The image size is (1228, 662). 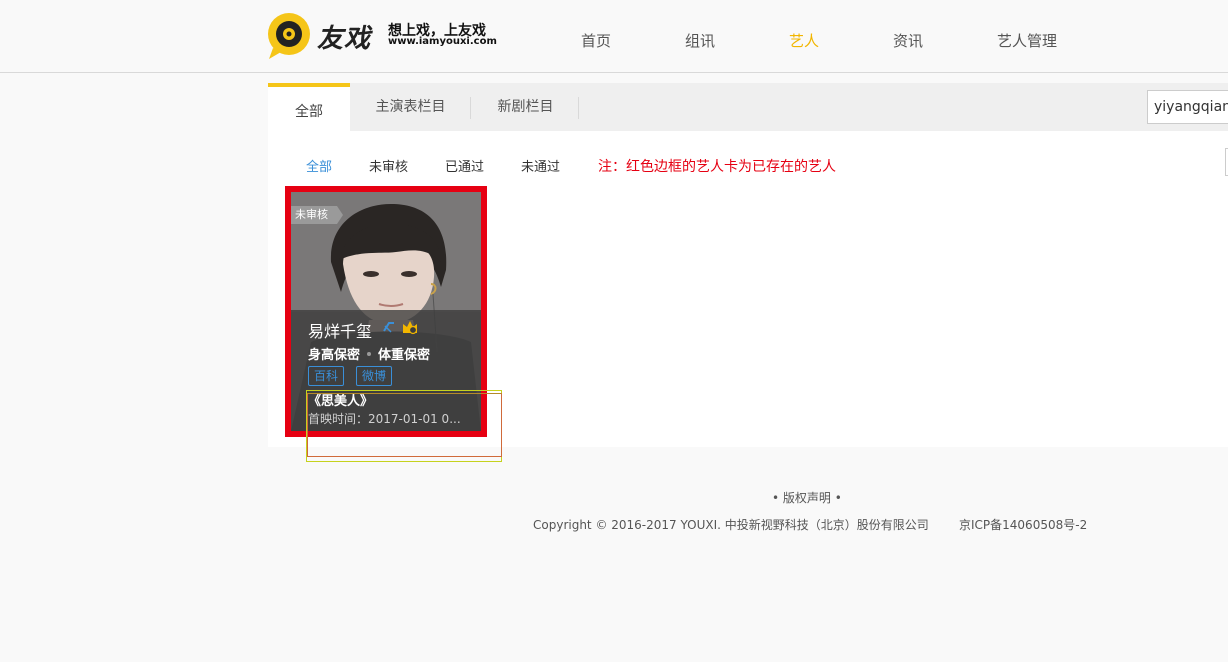 I want to click on separator-dot, so click(x=369, y=354).